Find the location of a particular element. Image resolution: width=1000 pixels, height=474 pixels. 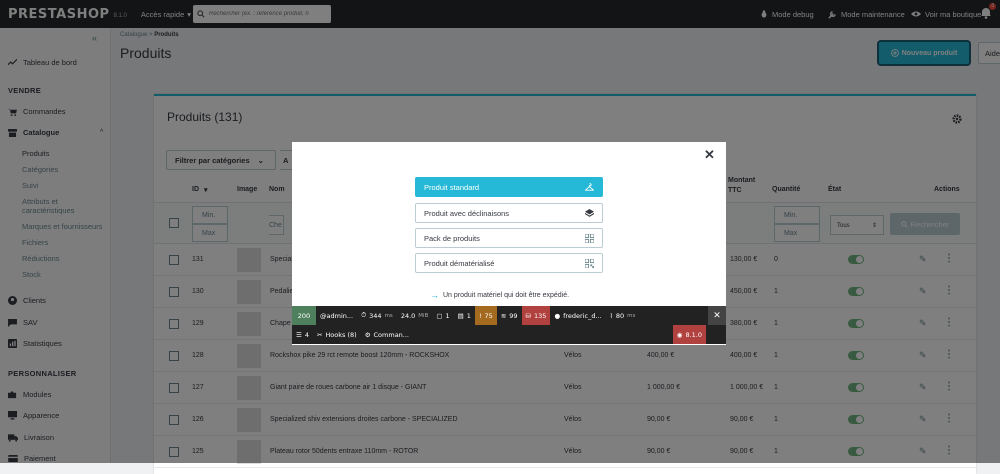

symfony-version: ◉ 8.1.0 is located at coordinates (689, 334).